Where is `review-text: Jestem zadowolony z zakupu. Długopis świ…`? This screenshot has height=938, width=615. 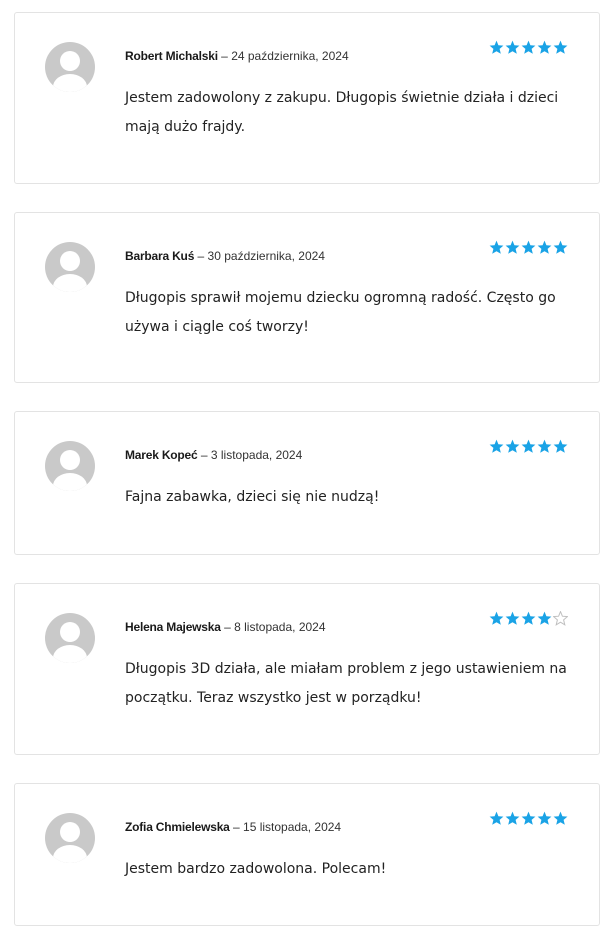 review-text: Jestem zadowolony z zakupu. Długopis świ… is located at coordinates (342, 112).